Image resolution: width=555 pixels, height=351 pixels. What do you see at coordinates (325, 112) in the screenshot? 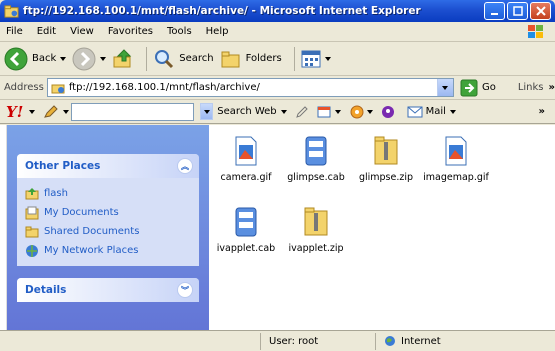
I see `bookmarks-icon` at bounding box center [325, 112].